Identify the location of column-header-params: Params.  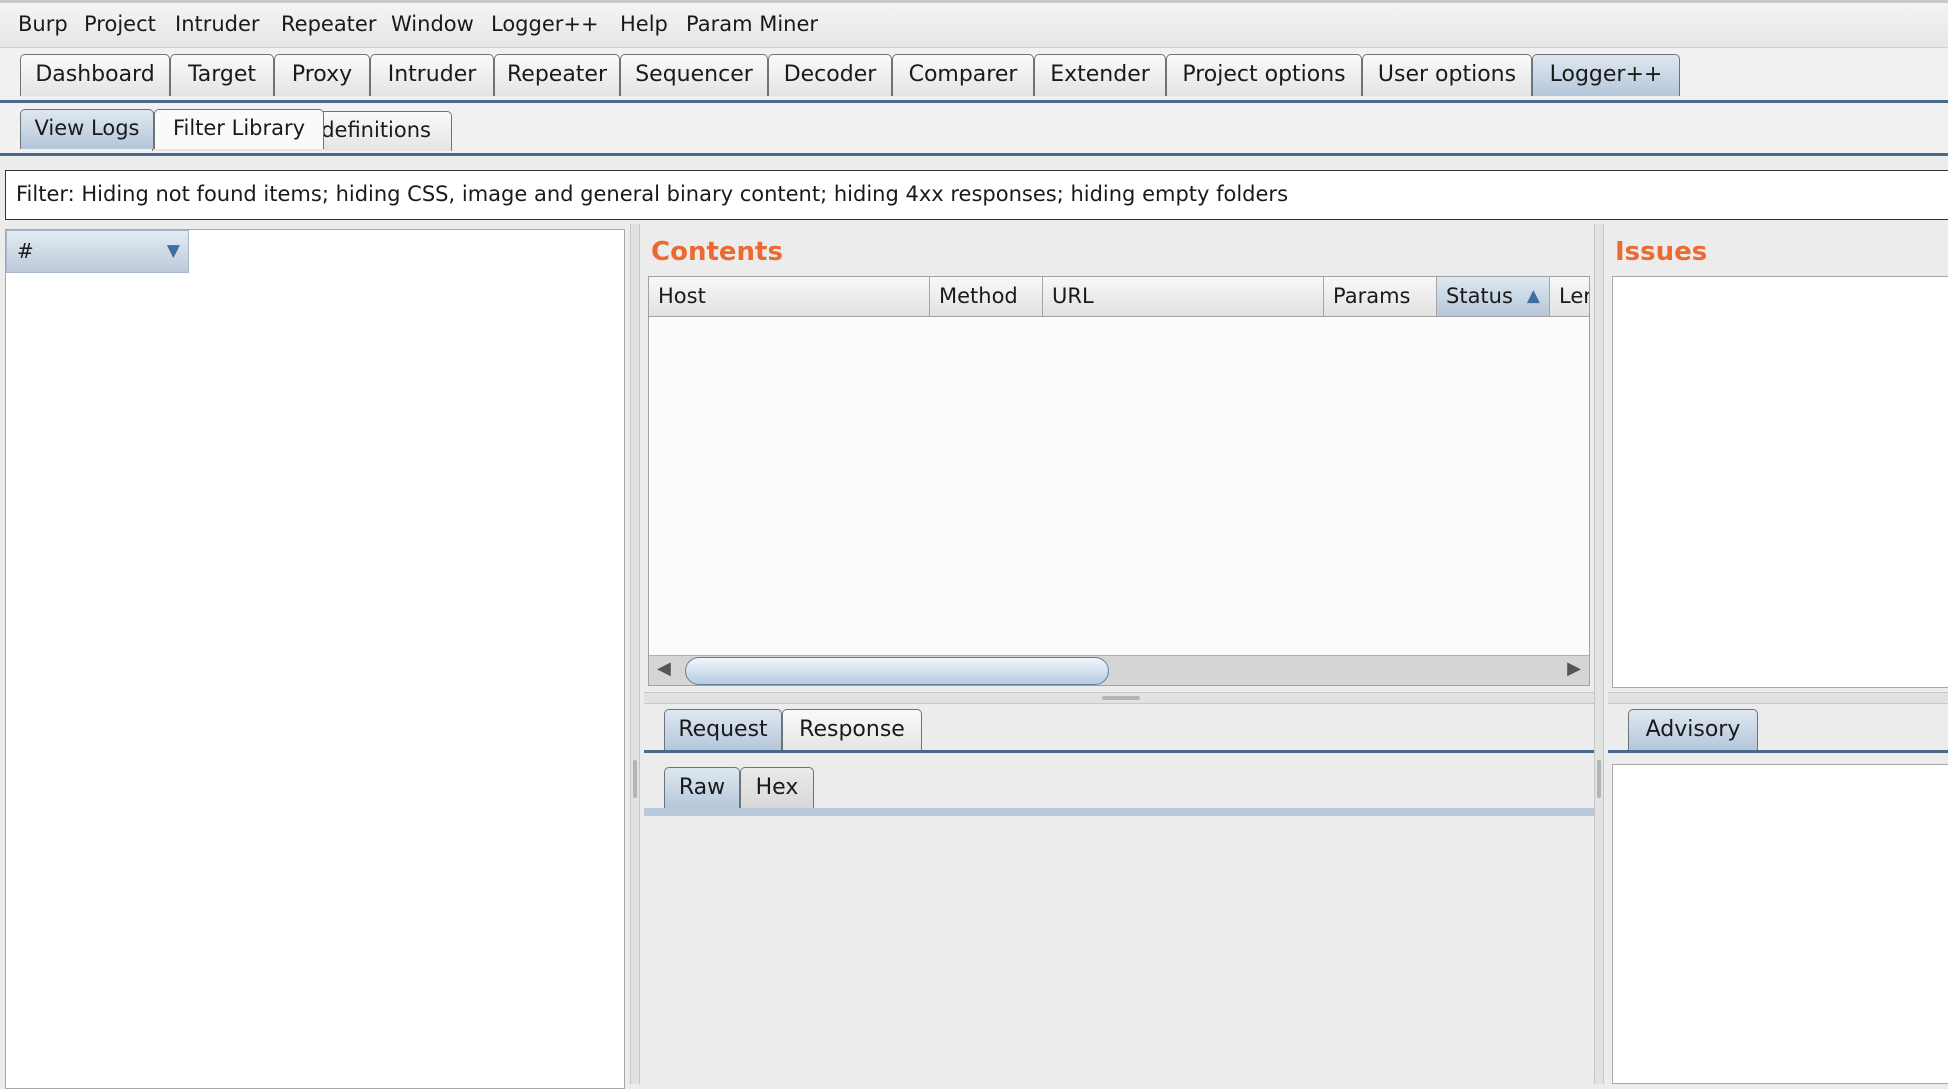
(1380, 297).